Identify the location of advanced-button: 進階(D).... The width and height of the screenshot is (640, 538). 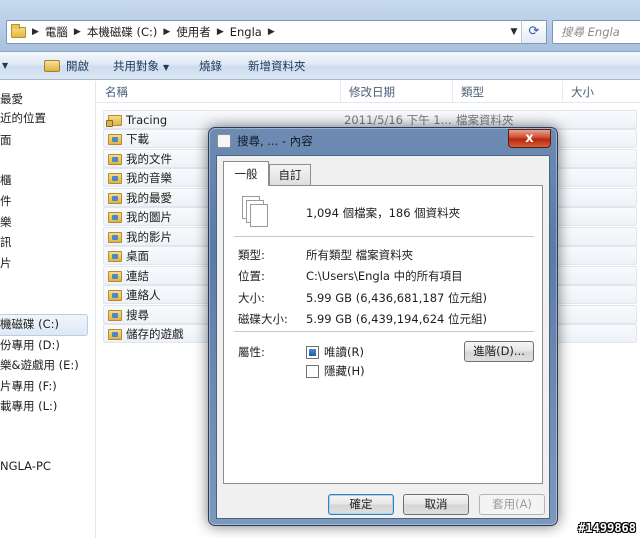
(499, 351).